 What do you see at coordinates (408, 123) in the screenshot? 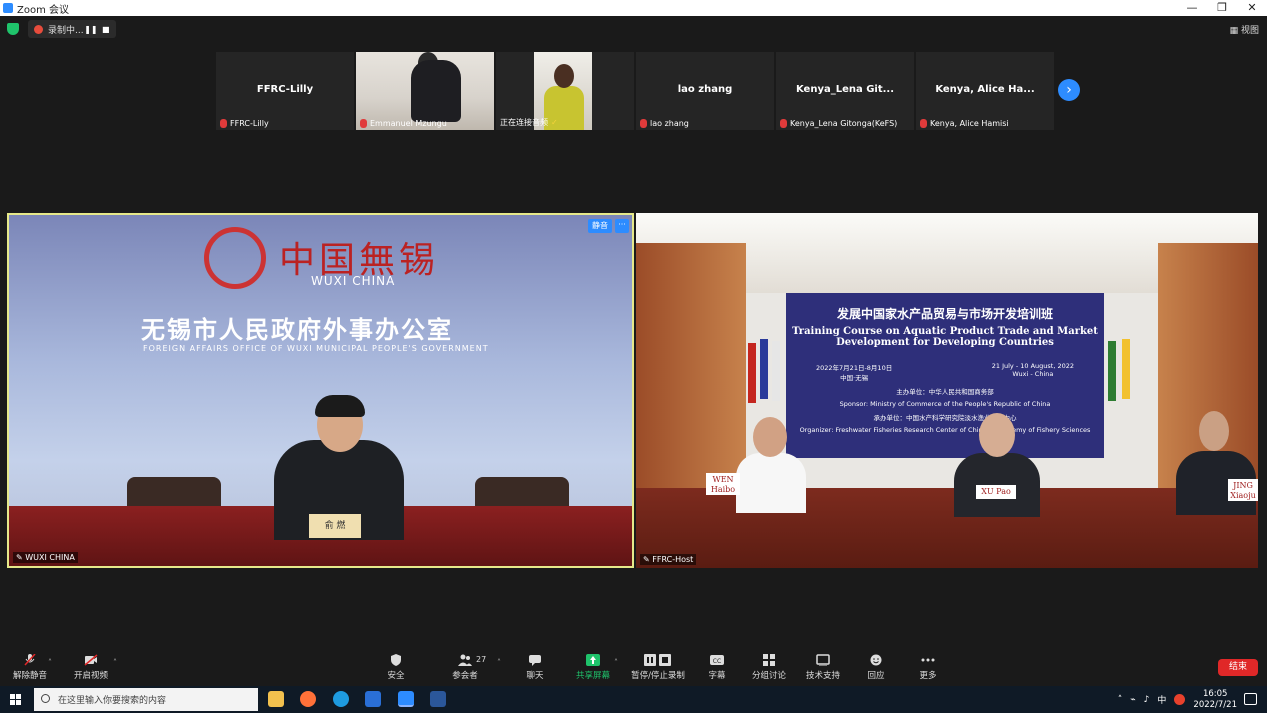
I see `participant-name: Emmanuel Mzungu` at bounding box center [408, 123].